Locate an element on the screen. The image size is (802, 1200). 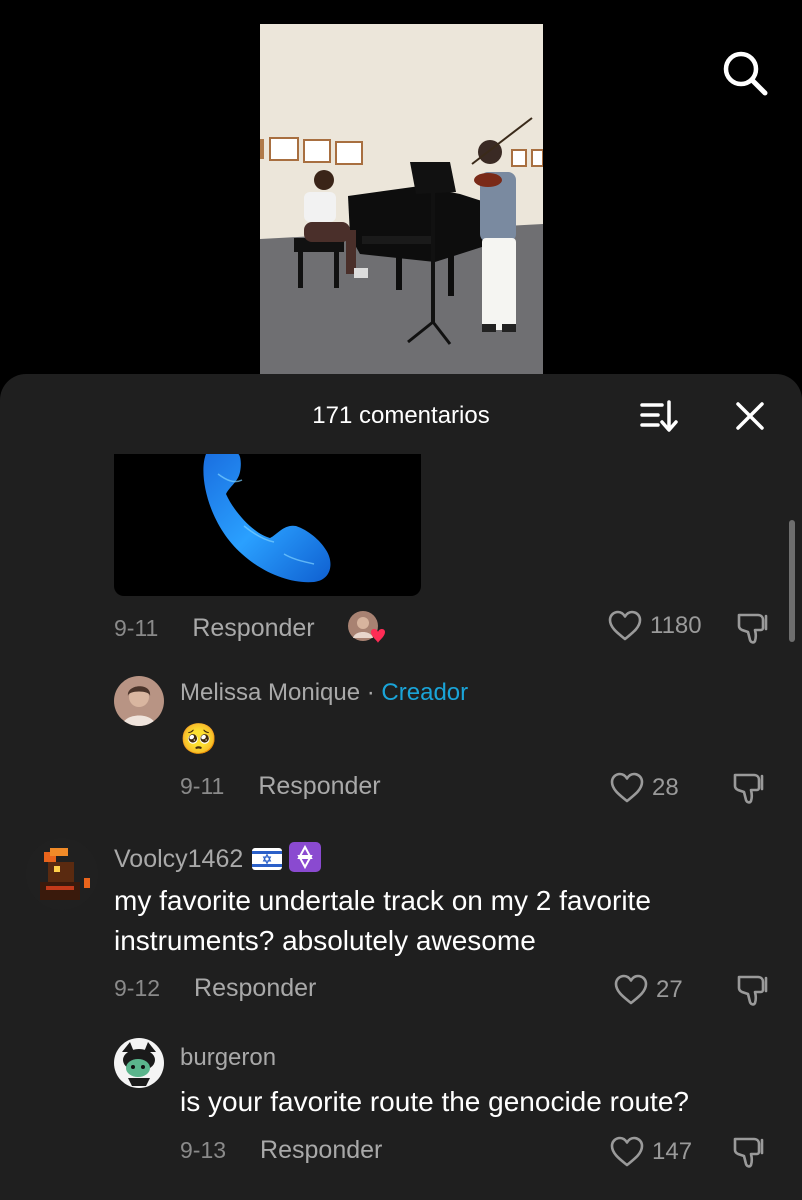
like-button: 28 is located at coordinates (644, 788).